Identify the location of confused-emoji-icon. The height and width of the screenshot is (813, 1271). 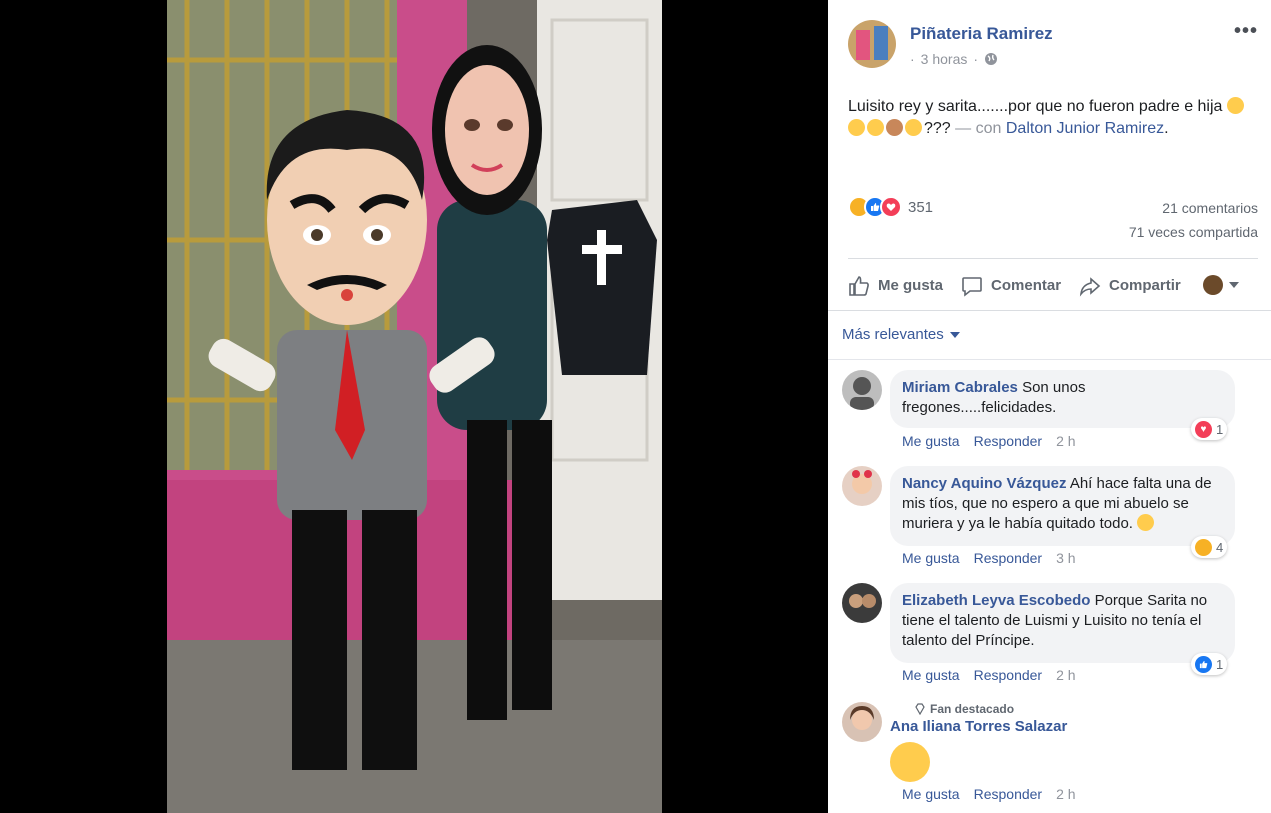
(856, 127).